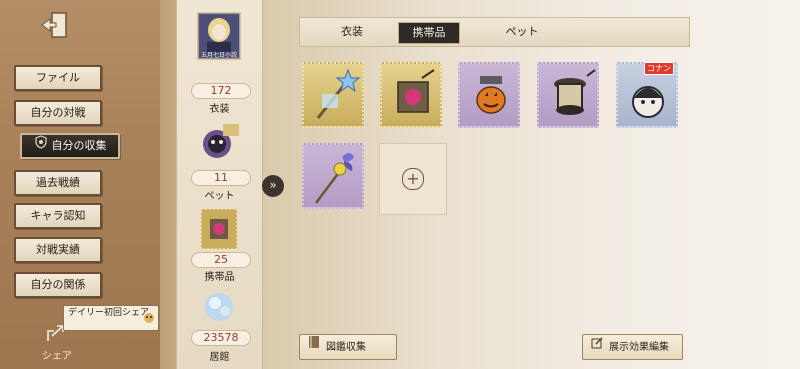  I want to click on collection-catalog-button: 図鑑収集, so click(348, 347).